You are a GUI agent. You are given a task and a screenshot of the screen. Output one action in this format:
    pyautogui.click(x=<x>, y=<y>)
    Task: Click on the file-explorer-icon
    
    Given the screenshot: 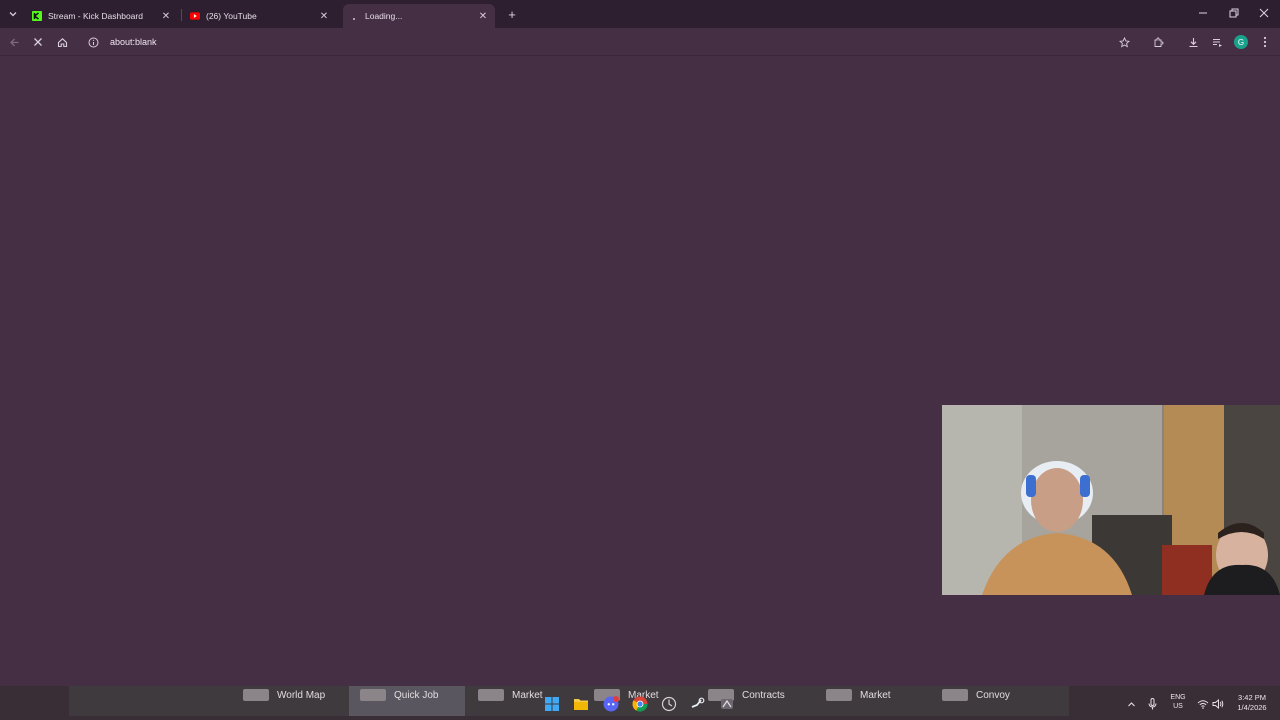 What is the action you would take?
    pyautogui.click(x=581, y=704)
    